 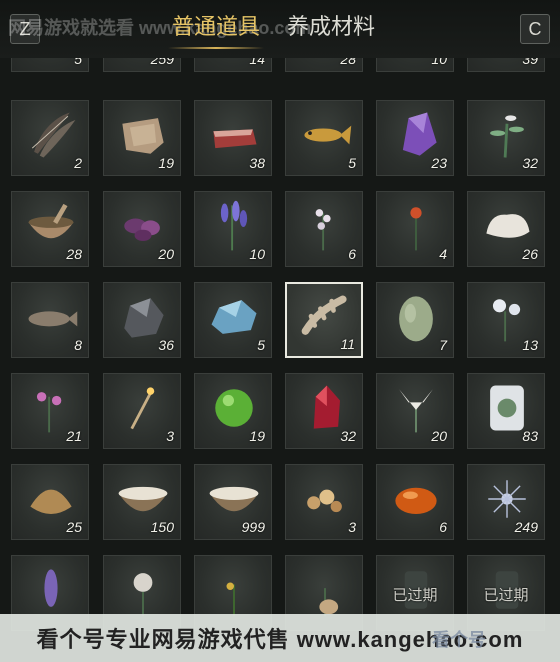 I want to click on inventory-slot-shell: 25, so click(x=50, y=502).